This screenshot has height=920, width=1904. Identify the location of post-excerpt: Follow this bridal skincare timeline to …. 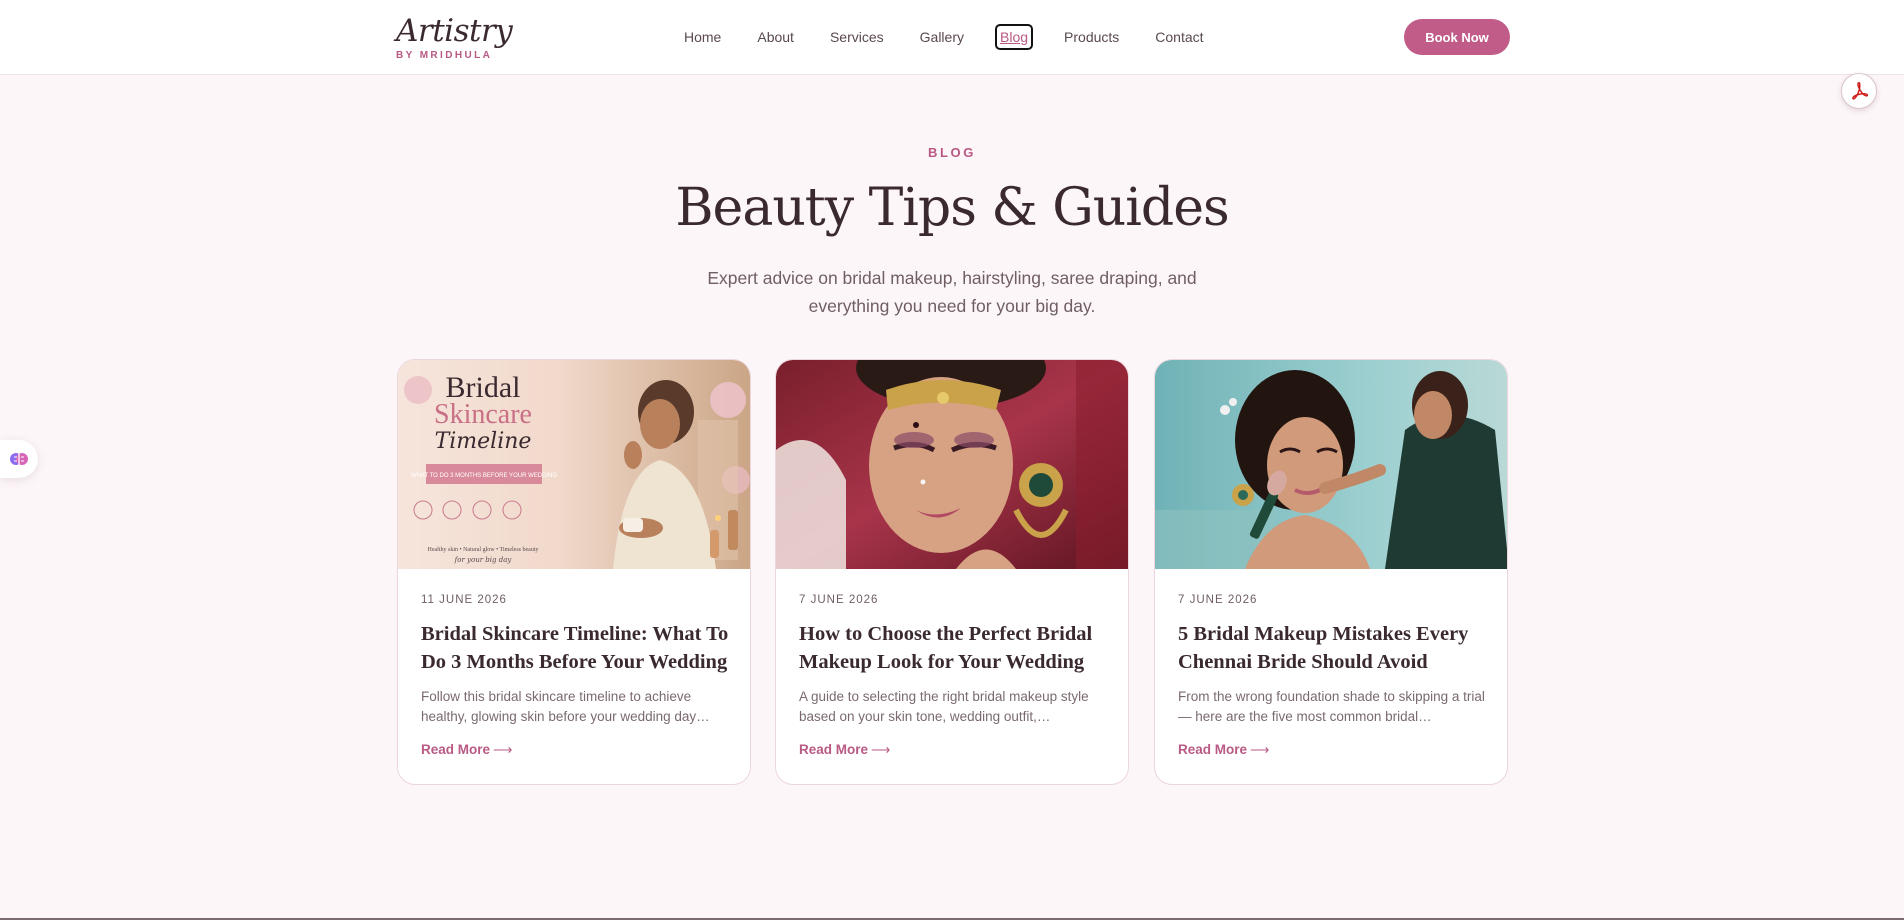
(577, 707).